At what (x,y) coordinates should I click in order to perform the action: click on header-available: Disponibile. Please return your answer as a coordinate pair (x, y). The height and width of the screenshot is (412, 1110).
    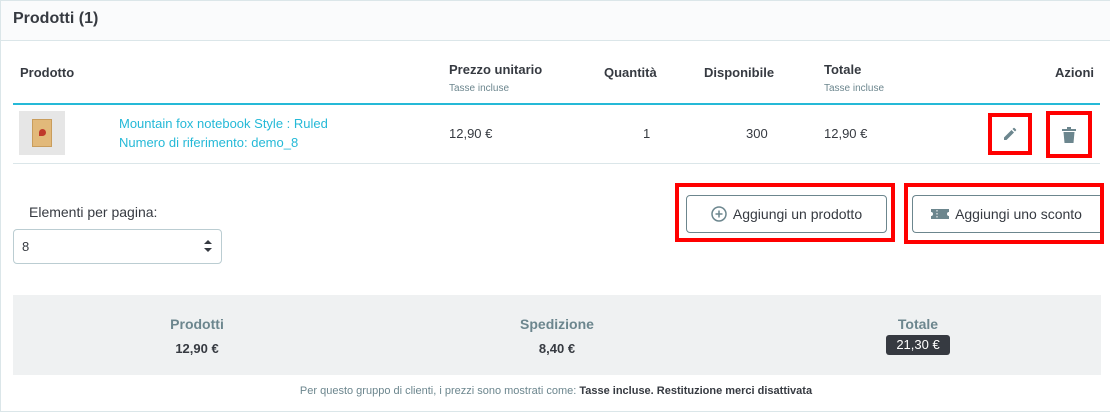
    Looking at the image, I should click on (739, 72).